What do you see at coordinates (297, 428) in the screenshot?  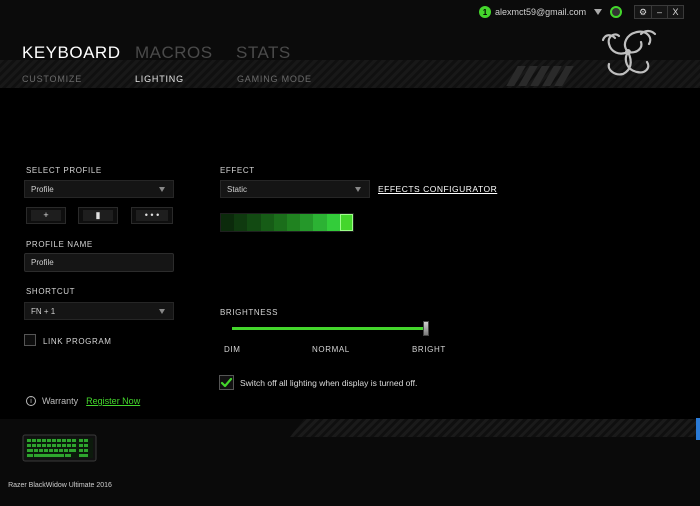 I see `footer-slant` at bounding box center [297, 428].